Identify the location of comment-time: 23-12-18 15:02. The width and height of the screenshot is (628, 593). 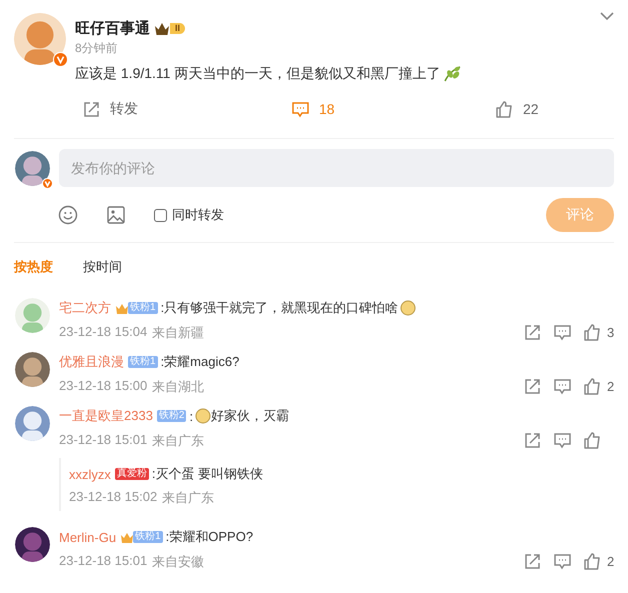
(113, 497).